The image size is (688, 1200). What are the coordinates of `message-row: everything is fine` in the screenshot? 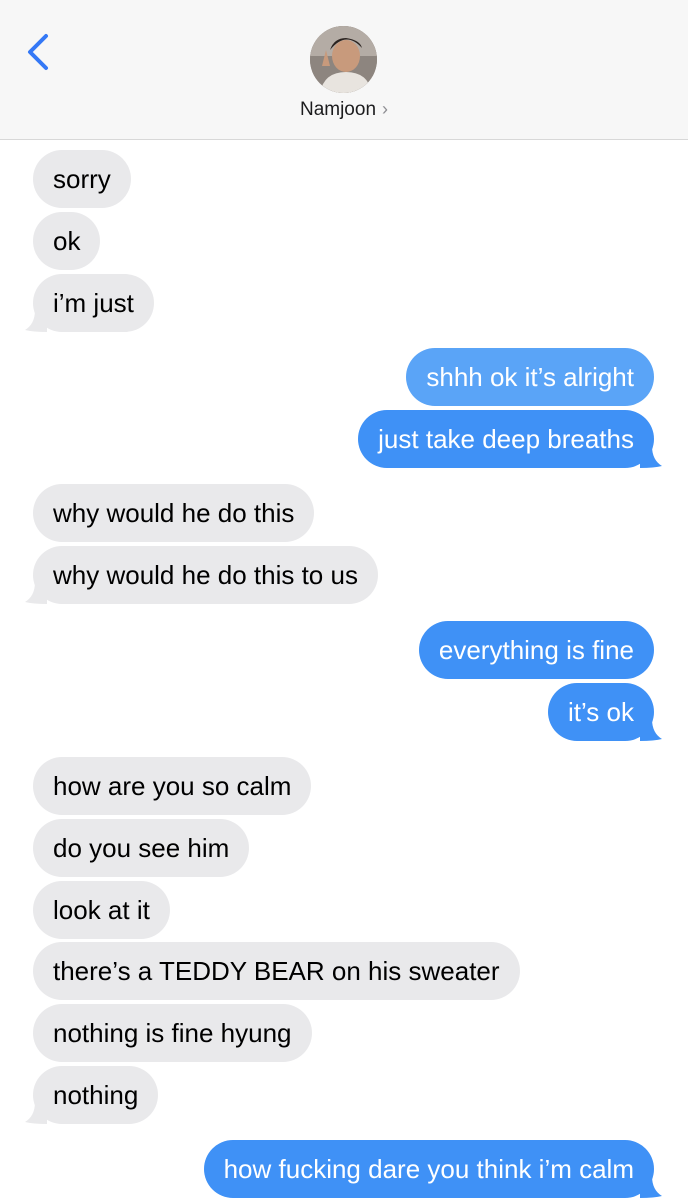 It's located at (536, 650).